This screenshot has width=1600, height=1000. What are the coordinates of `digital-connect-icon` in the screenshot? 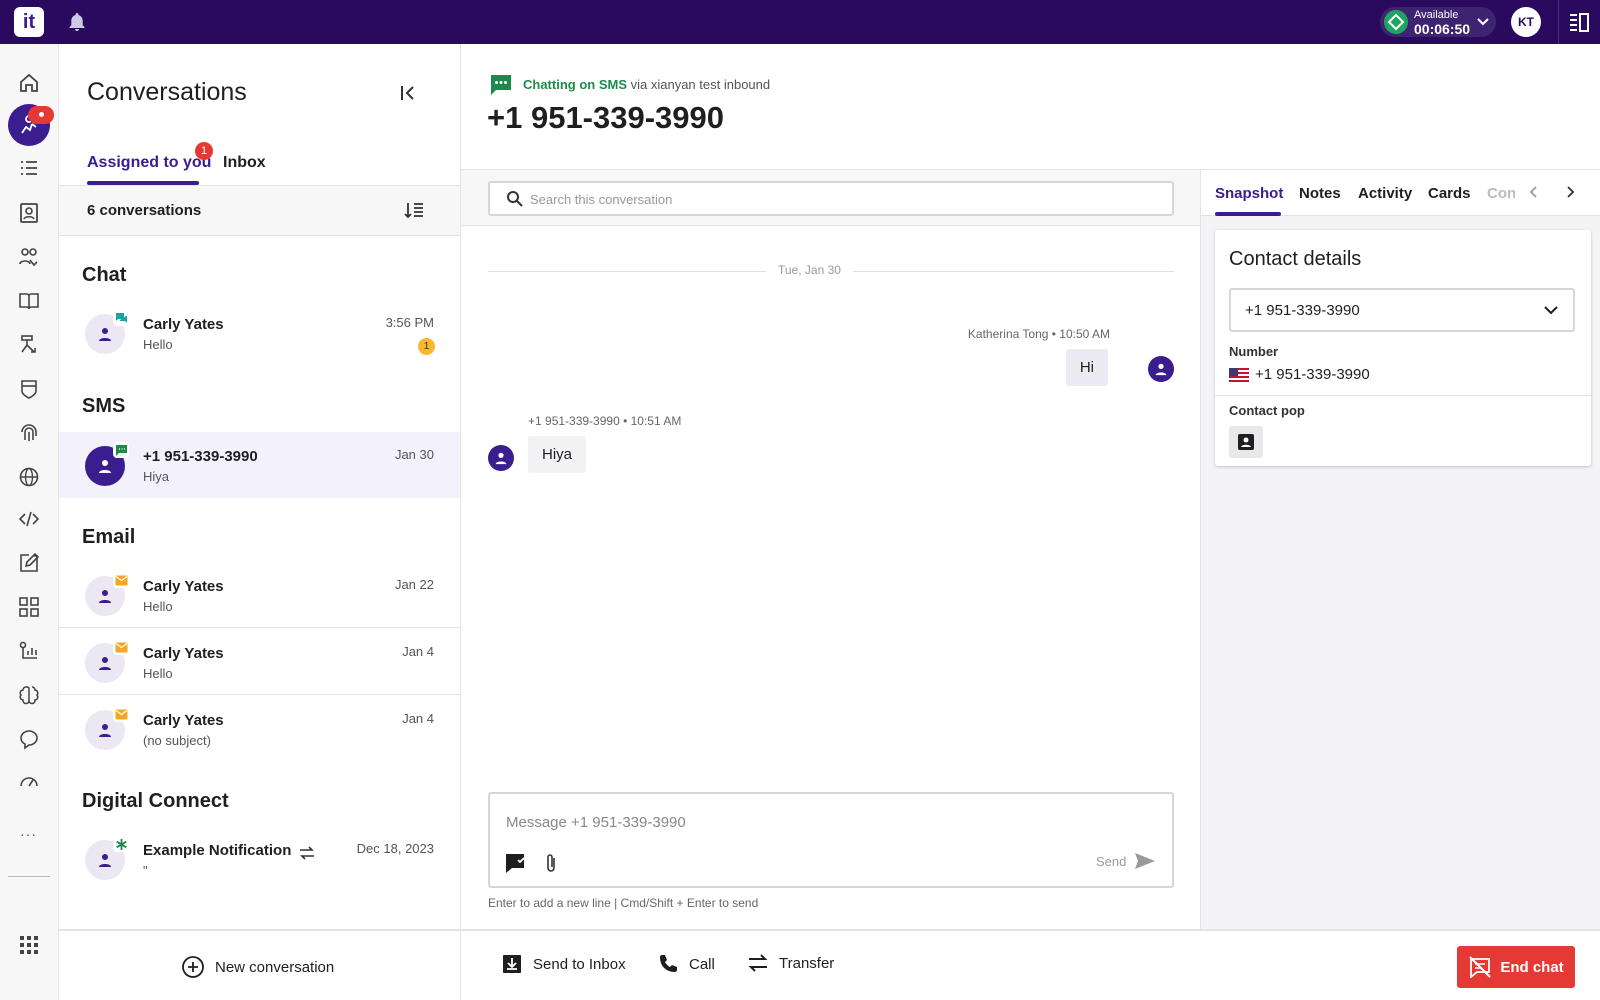 It's located at (121, 844).